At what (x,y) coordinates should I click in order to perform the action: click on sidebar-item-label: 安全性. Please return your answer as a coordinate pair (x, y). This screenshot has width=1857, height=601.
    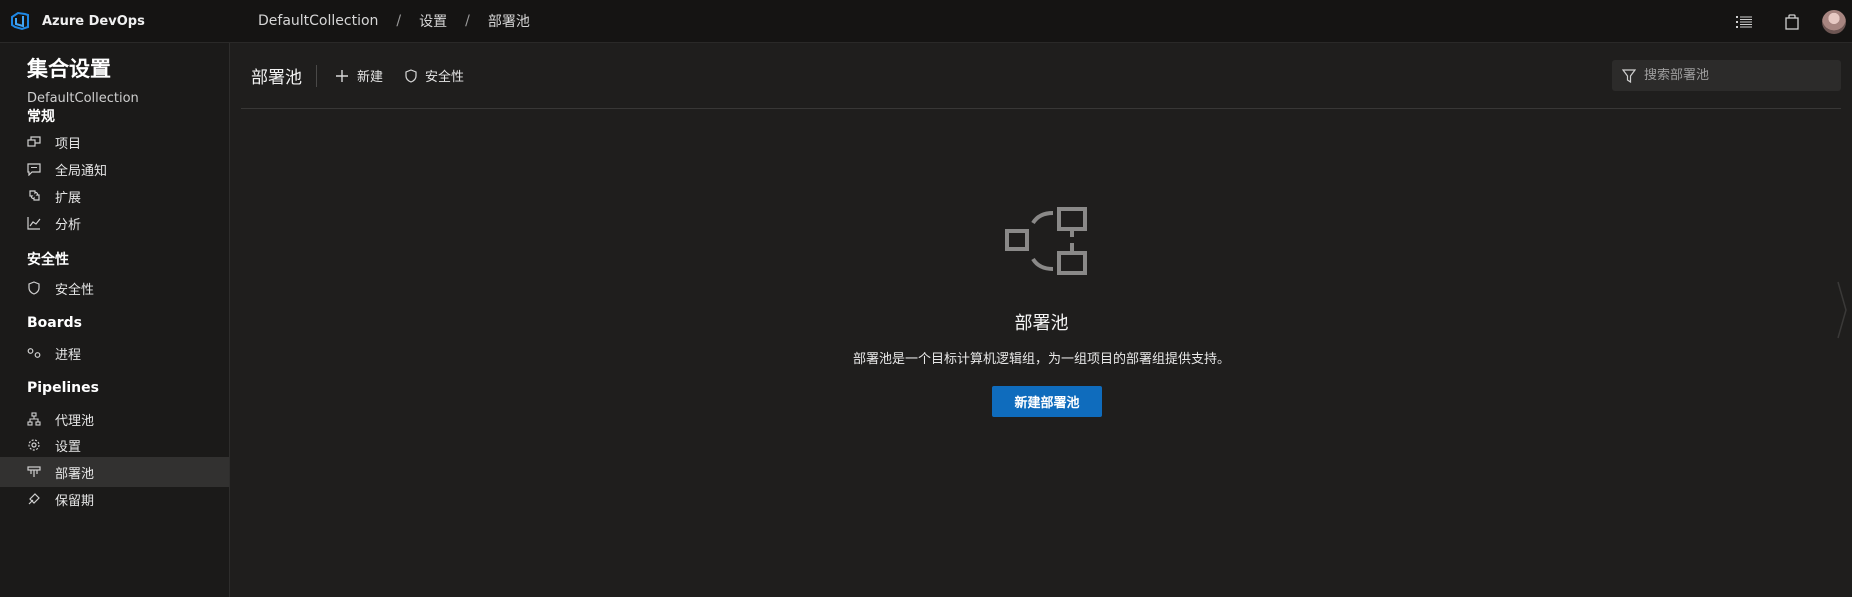
    Looking at the image, I should click on (75, 290).